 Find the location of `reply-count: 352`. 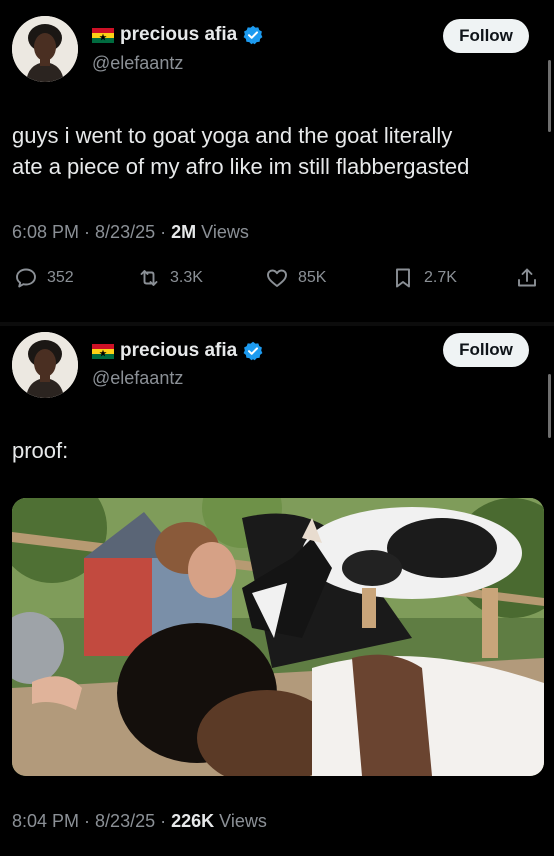

reply-count: 352 is located at coordinates (60, 277).